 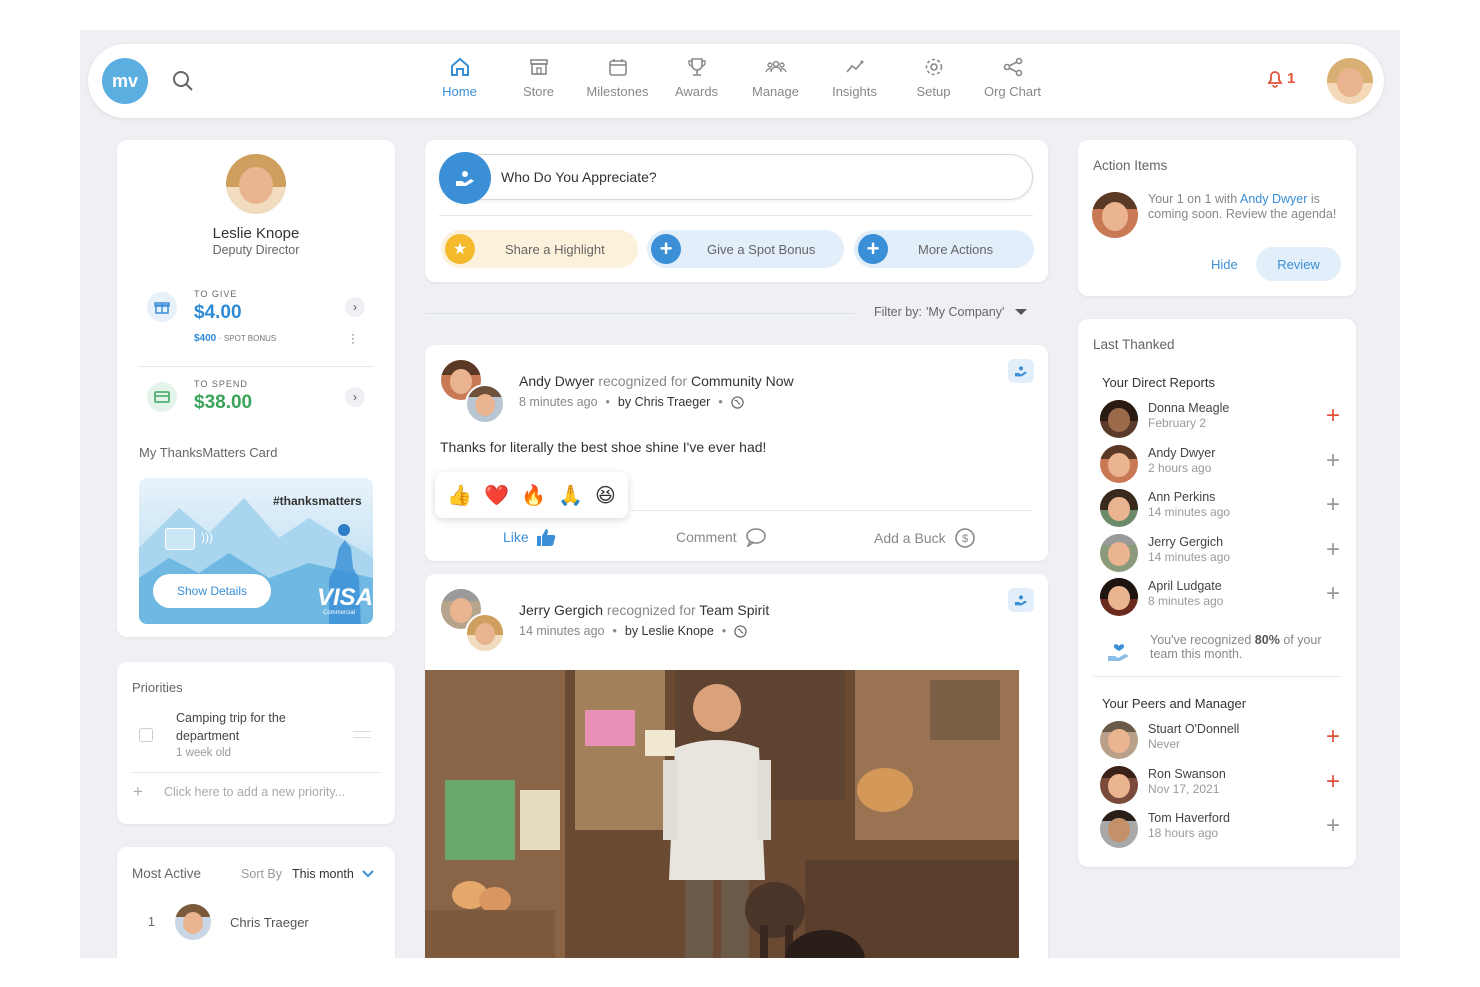 I want to click on nav-milestones: Milestones, so click(x=617, y=77).